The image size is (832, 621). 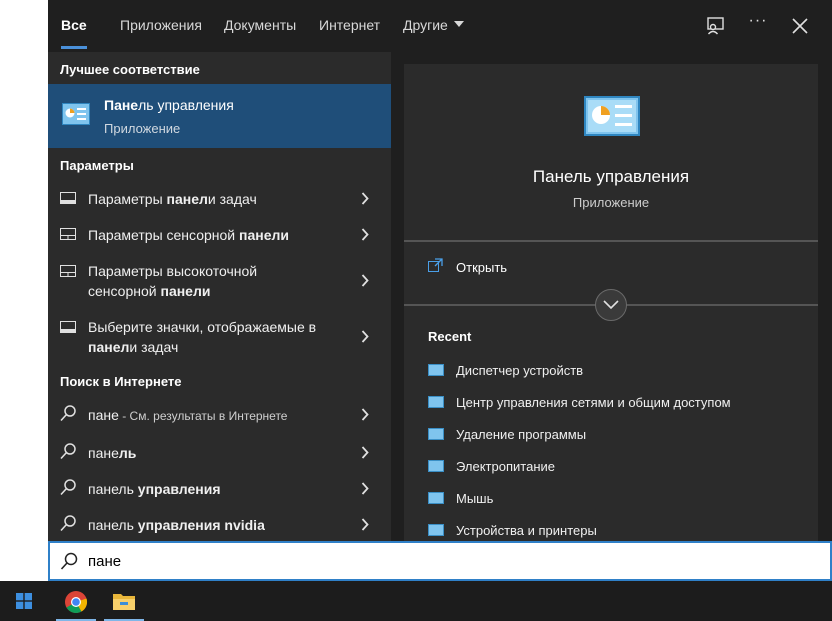 I want to click on tab-web-label: Интернет, so click(x=350, y=25).